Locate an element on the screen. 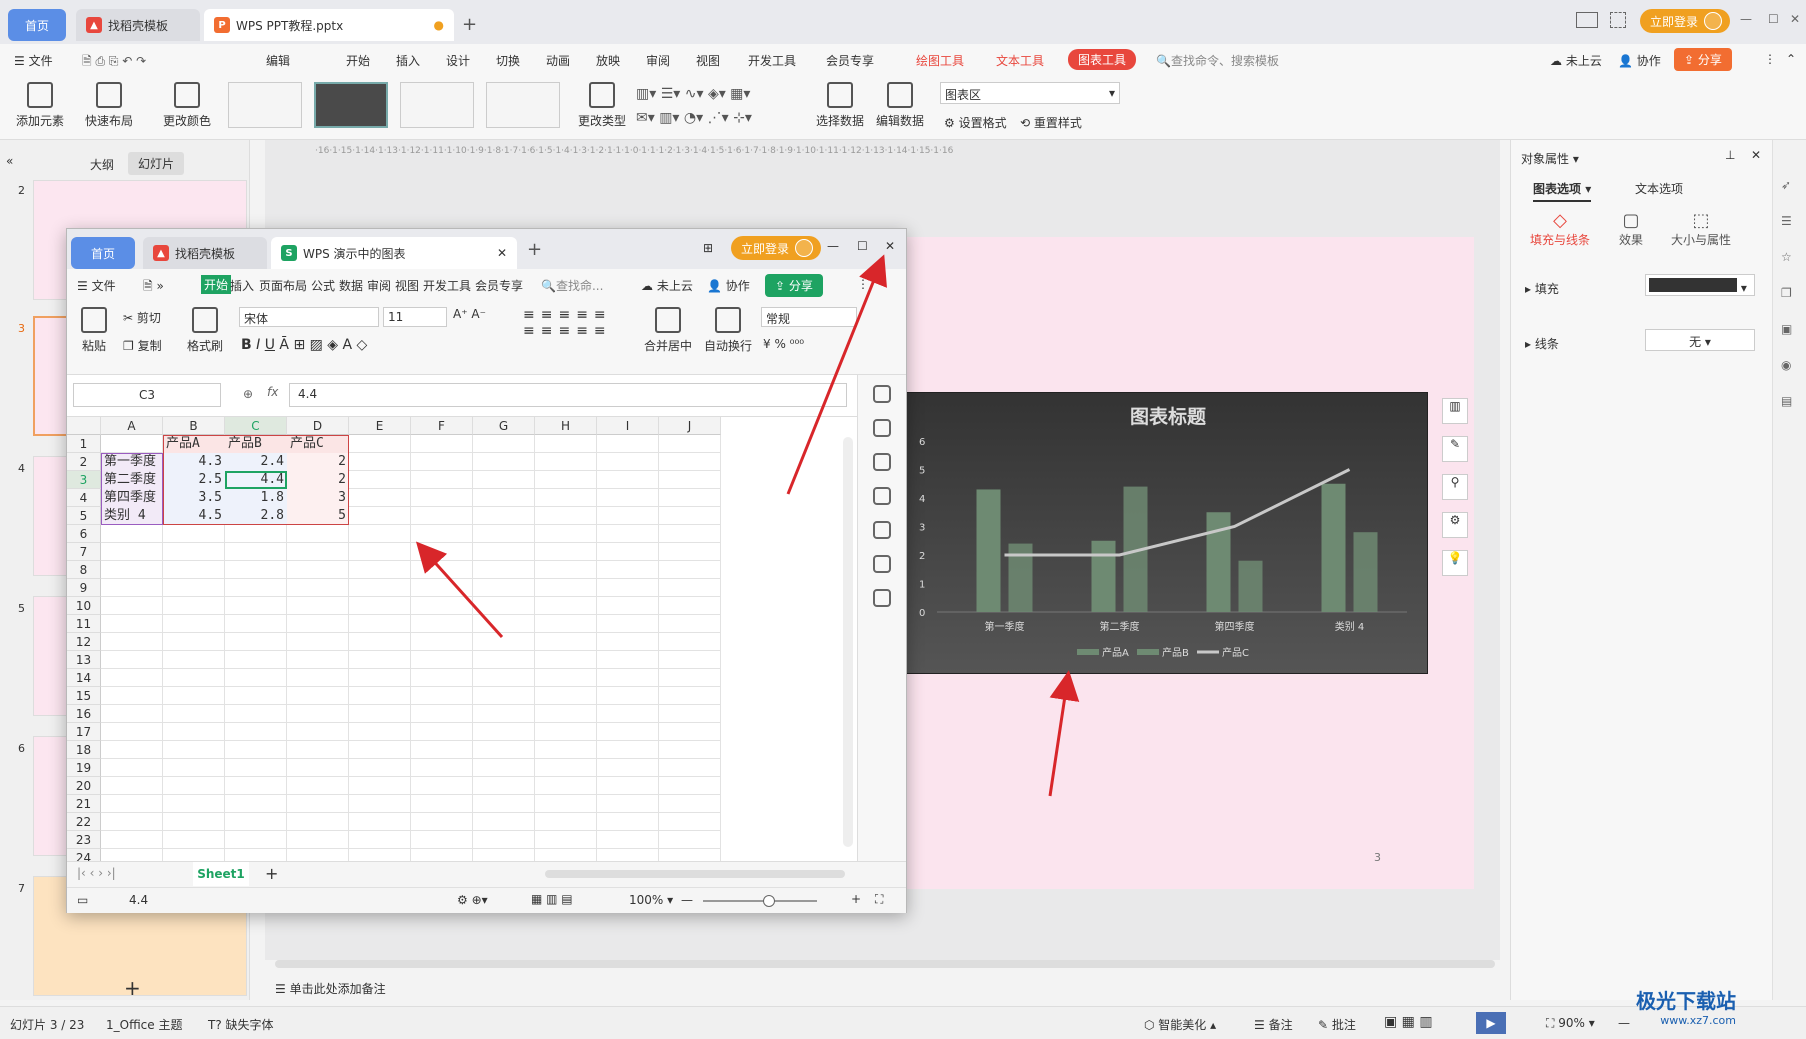  wrap-text-button: 自动换行 is located at coordinates (728, 330).